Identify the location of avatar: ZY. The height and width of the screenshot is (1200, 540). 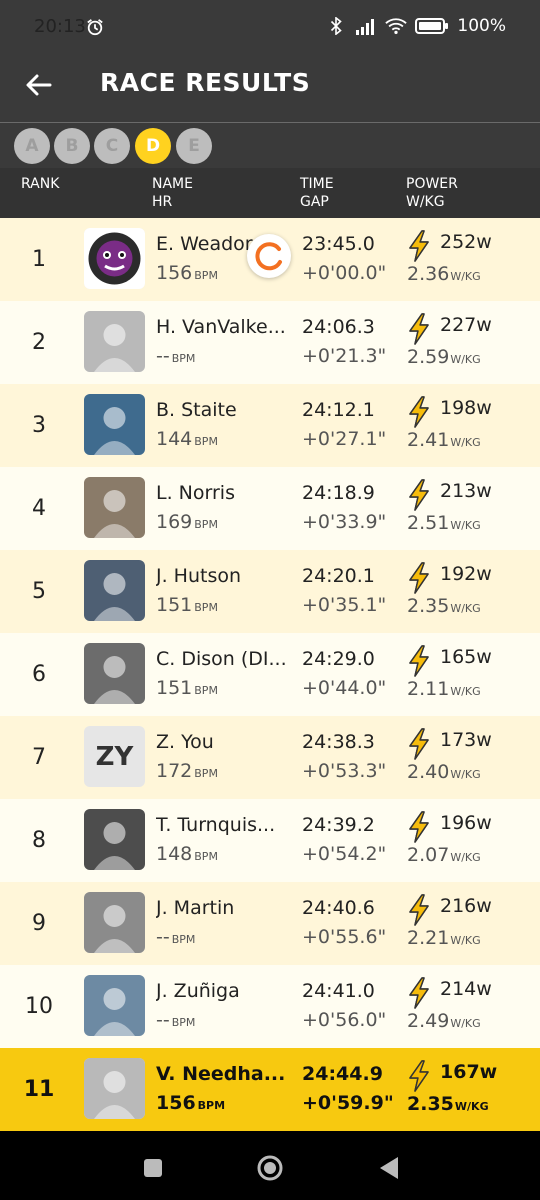
(114, 756).